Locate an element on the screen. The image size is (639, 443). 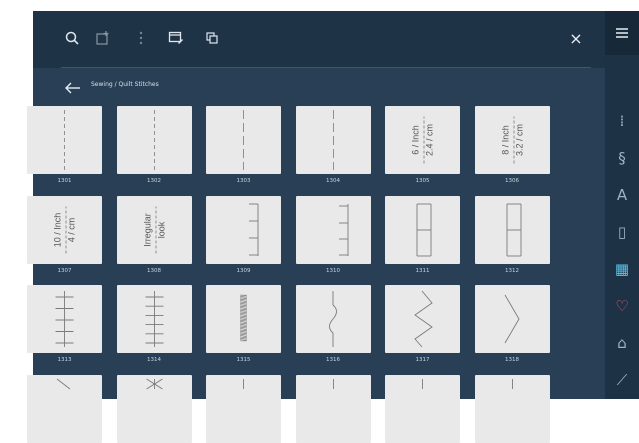
needle-icon: ⟋ is located at coordinates (622, 380).